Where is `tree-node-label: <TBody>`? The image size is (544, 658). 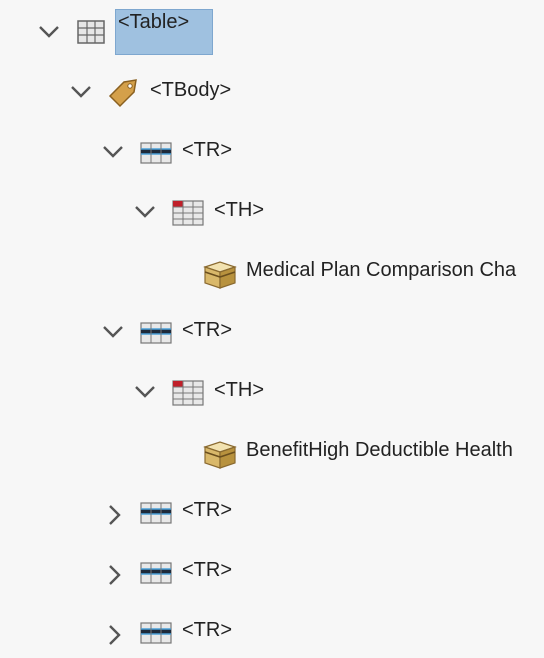
tree-node-label: <TBody> is located at coordinates (190, 90).